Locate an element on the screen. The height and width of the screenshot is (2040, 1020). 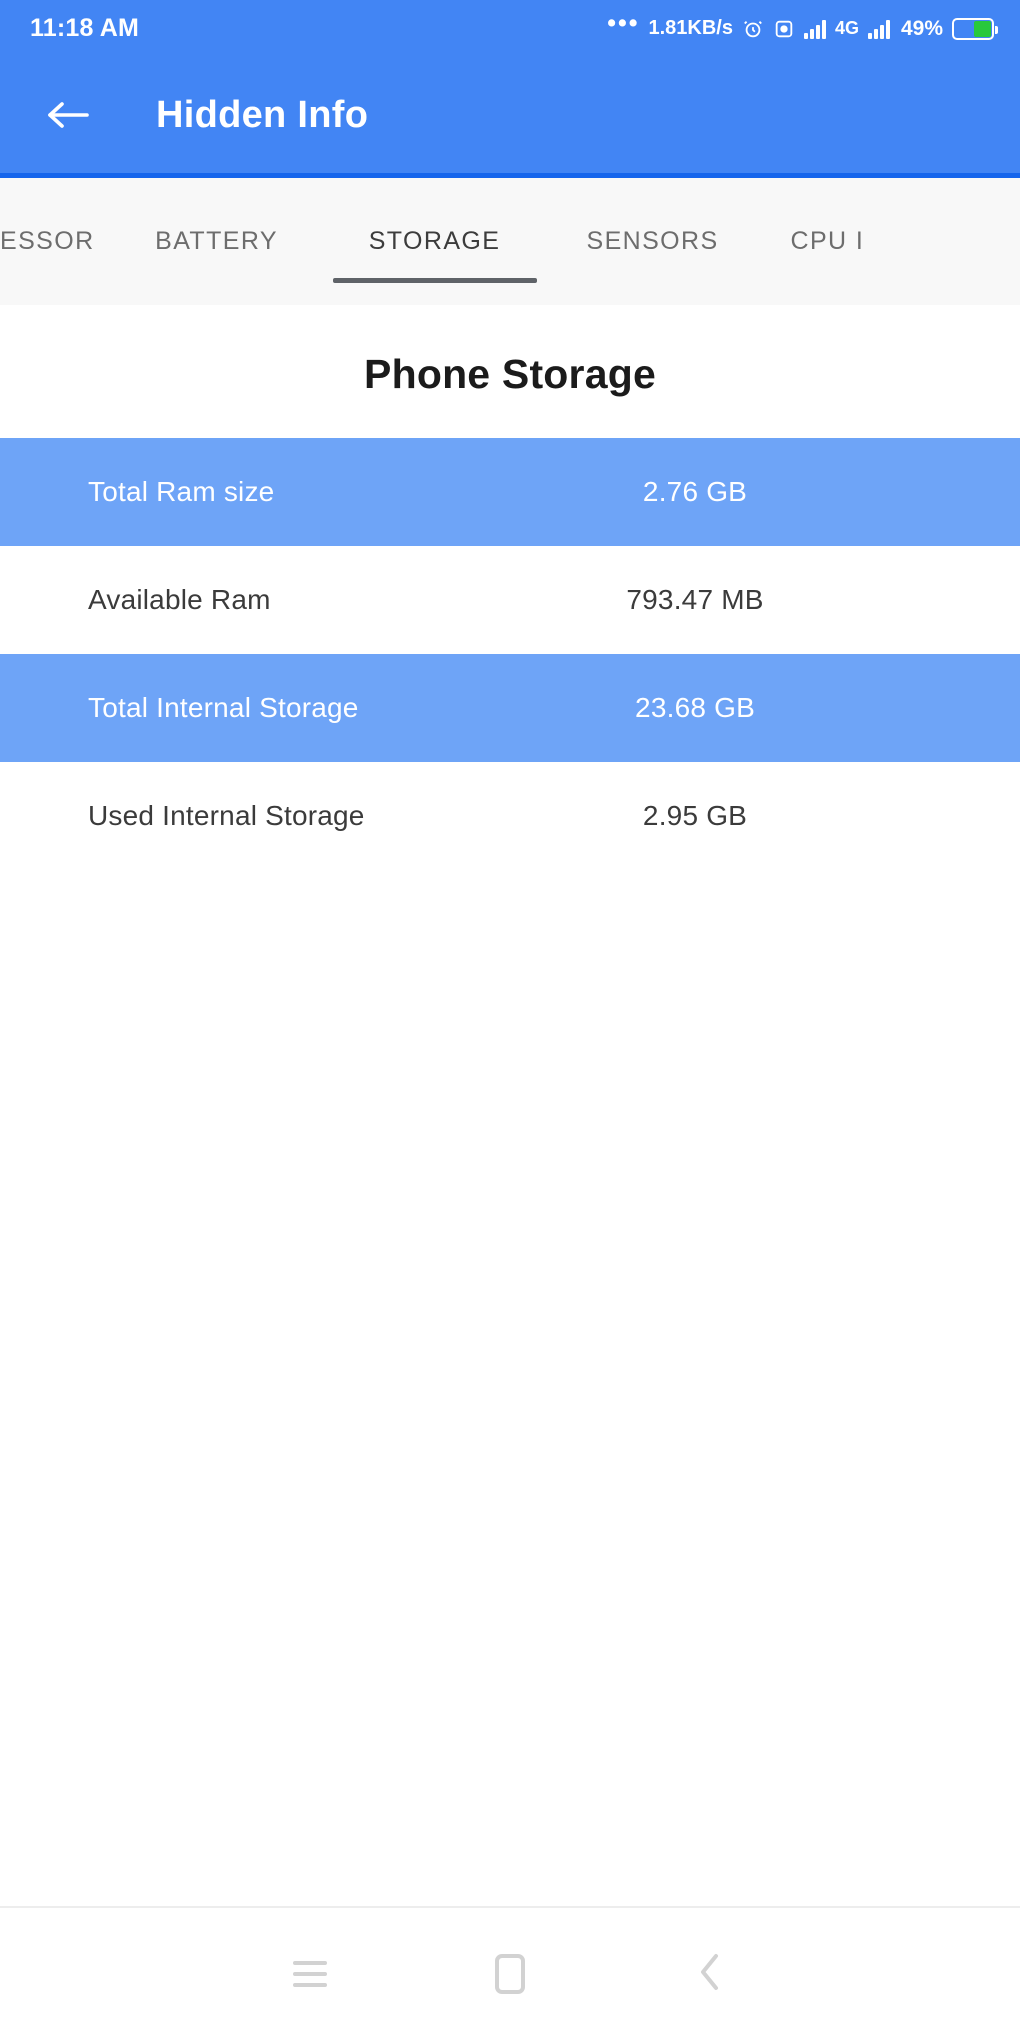
system-nav-bar is located at coordinates (510, 1974).